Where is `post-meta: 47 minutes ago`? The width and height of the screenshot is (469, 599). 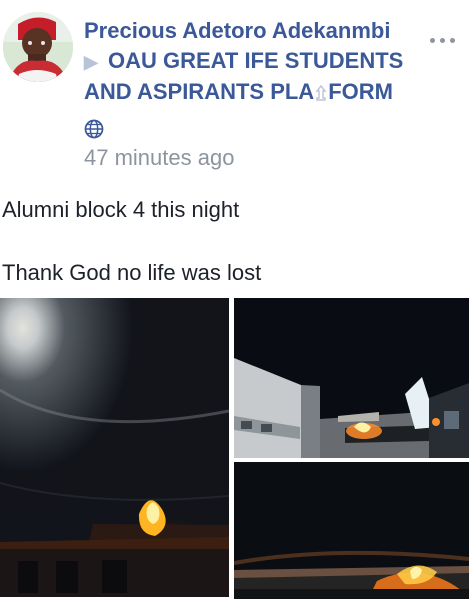
post-meta: 47 minutes ago is located at coordinates (159, 144).